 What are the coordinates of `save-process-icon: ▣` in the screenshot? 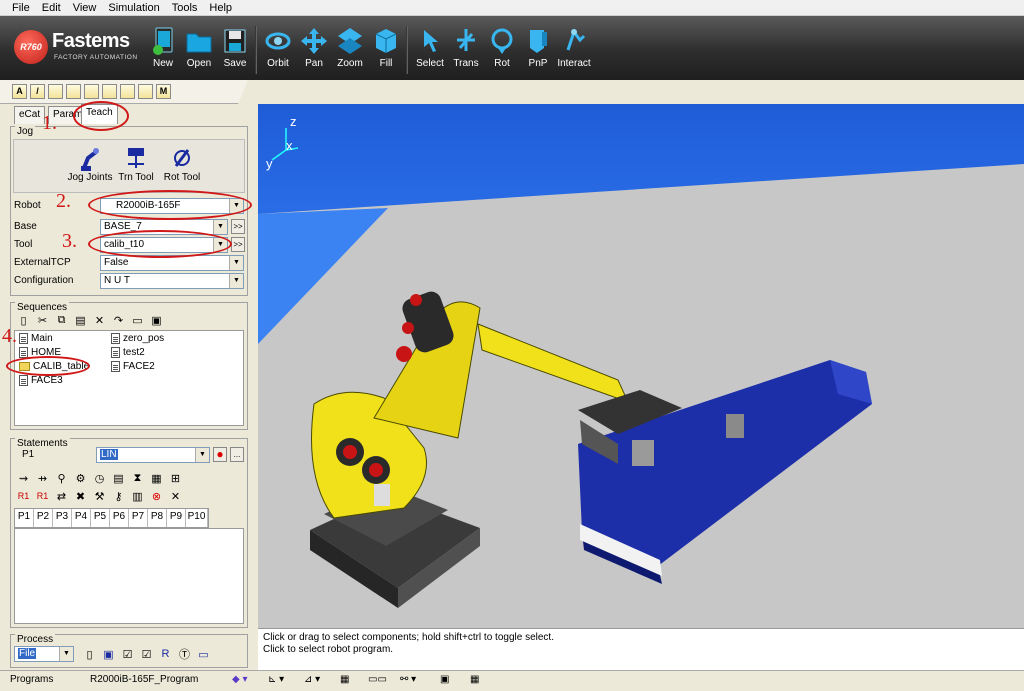 It's located at (108, 654).